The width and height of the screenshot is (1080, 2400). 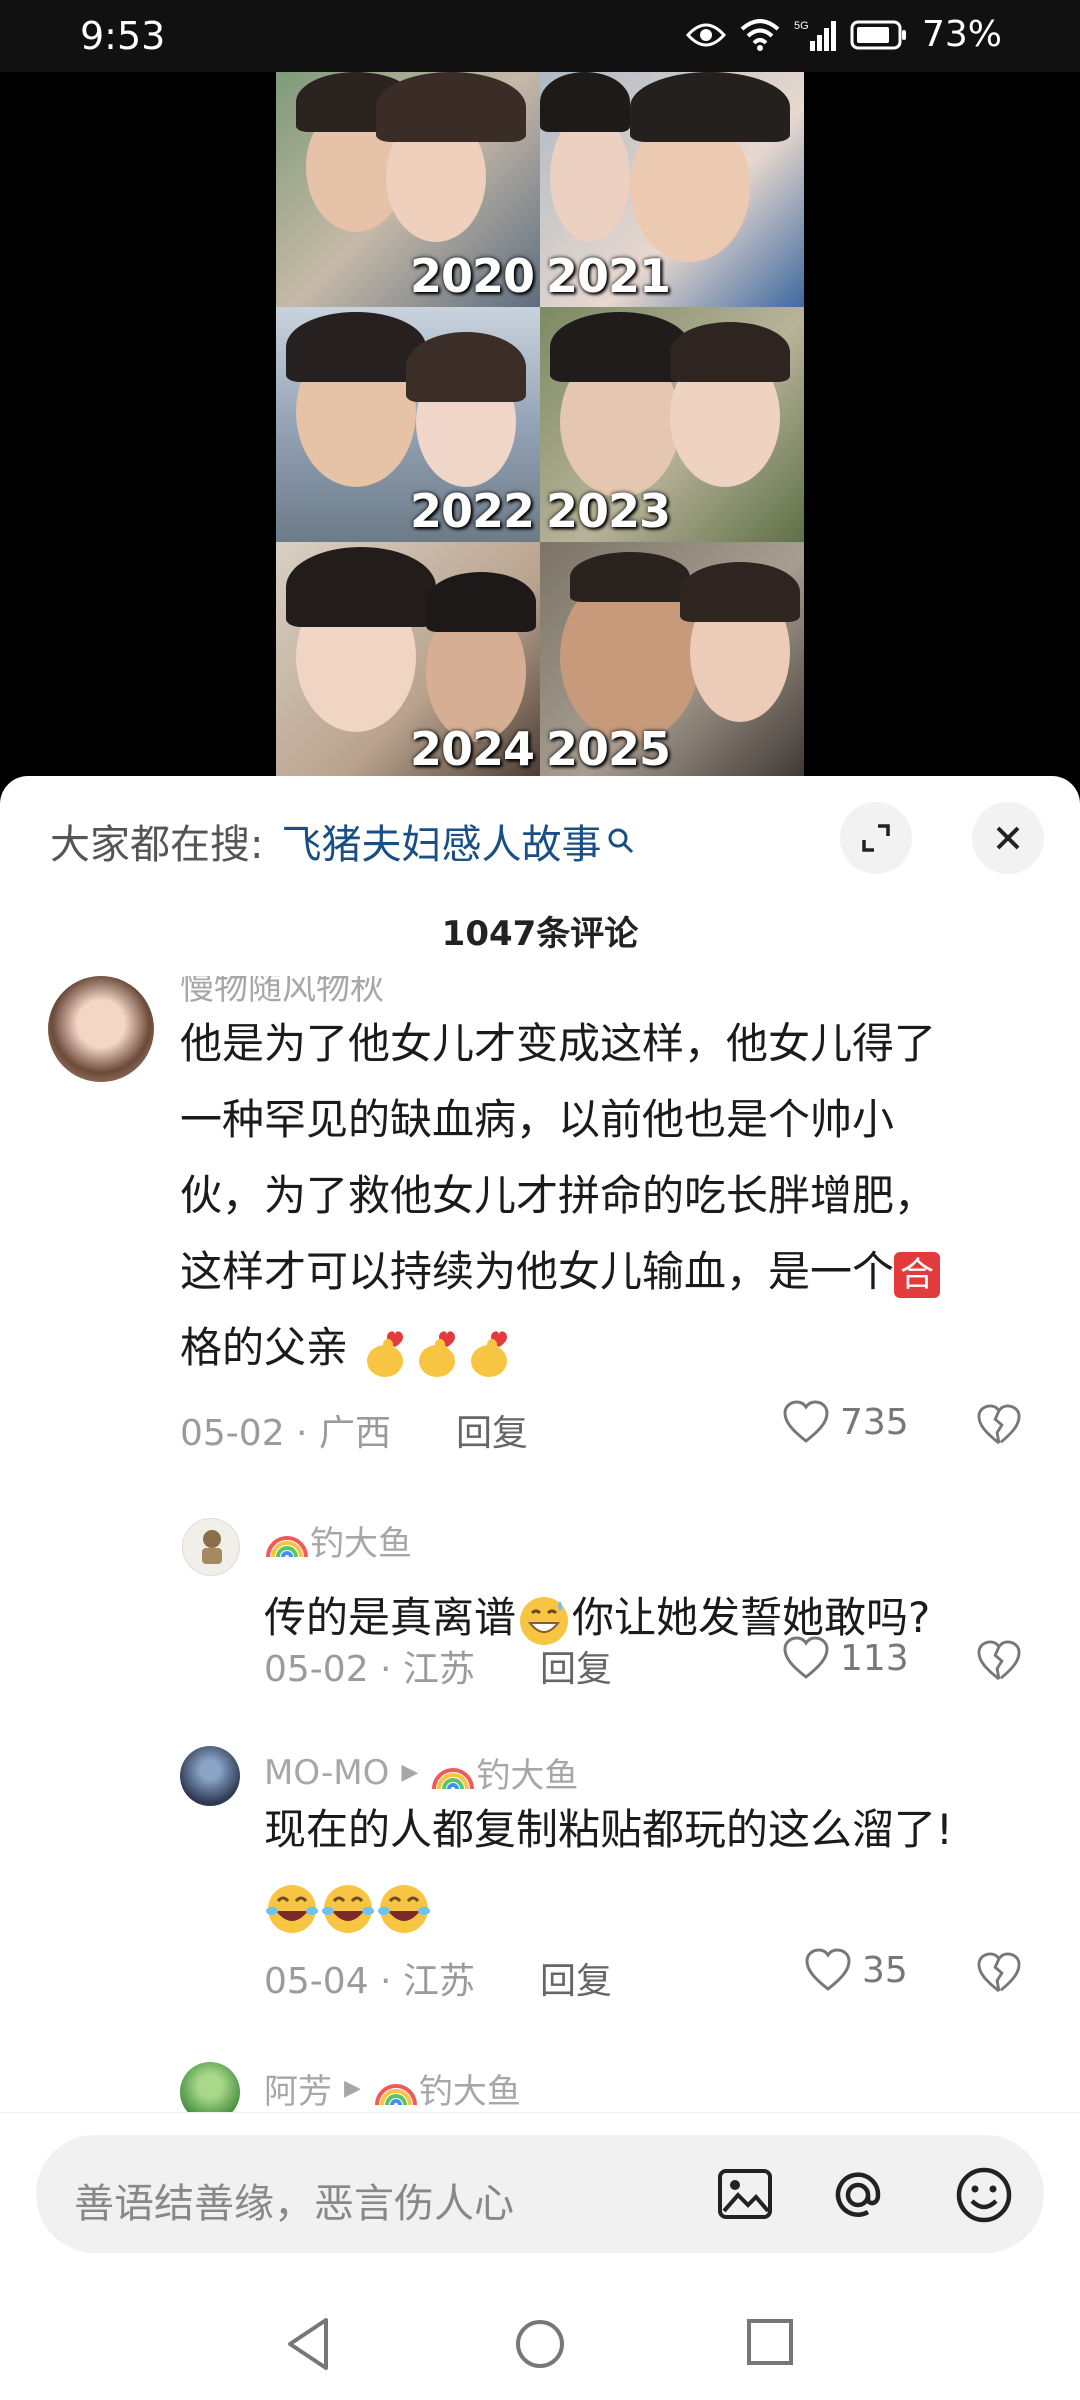 What do you see at coordinates (421, 1772) in the screenshot?
I see `comment-username: MO-MO ▶ 钓大鱼` at bounding box center [421, 1772].